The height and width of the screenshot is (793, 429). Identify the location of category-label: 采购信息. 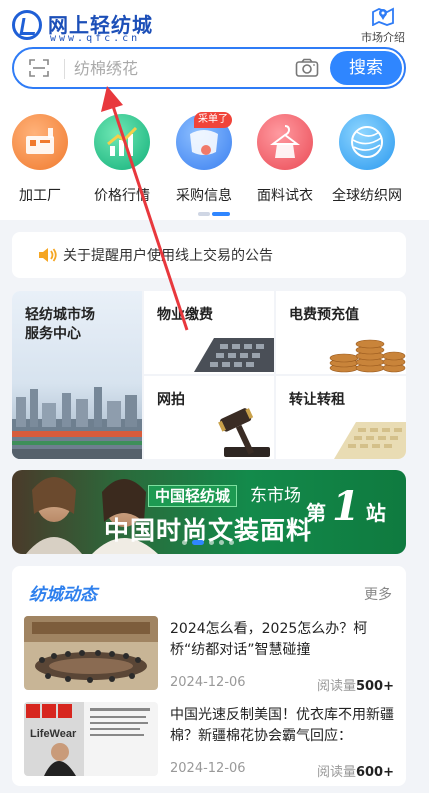
(204, 196).